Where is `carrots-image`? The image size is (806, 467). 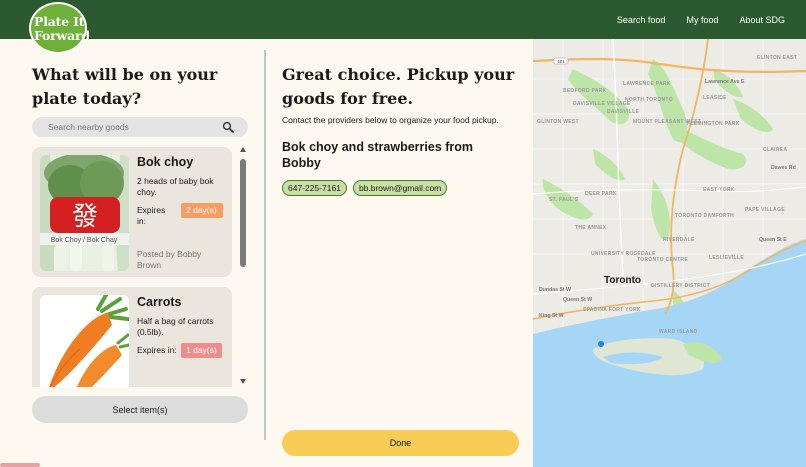 carrots-image is located at coordinates (84, 341).